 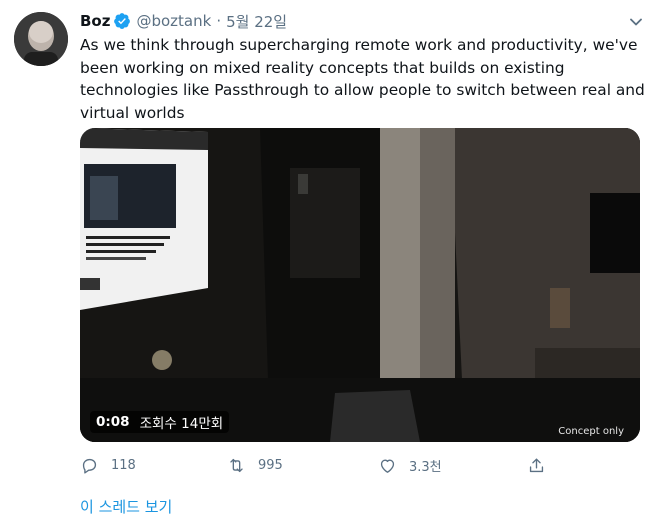 What do you see at coordinates (181, 424) in the screenshot?
I see `video-views: 조회수 14만회` at bounding box center [181, 424].